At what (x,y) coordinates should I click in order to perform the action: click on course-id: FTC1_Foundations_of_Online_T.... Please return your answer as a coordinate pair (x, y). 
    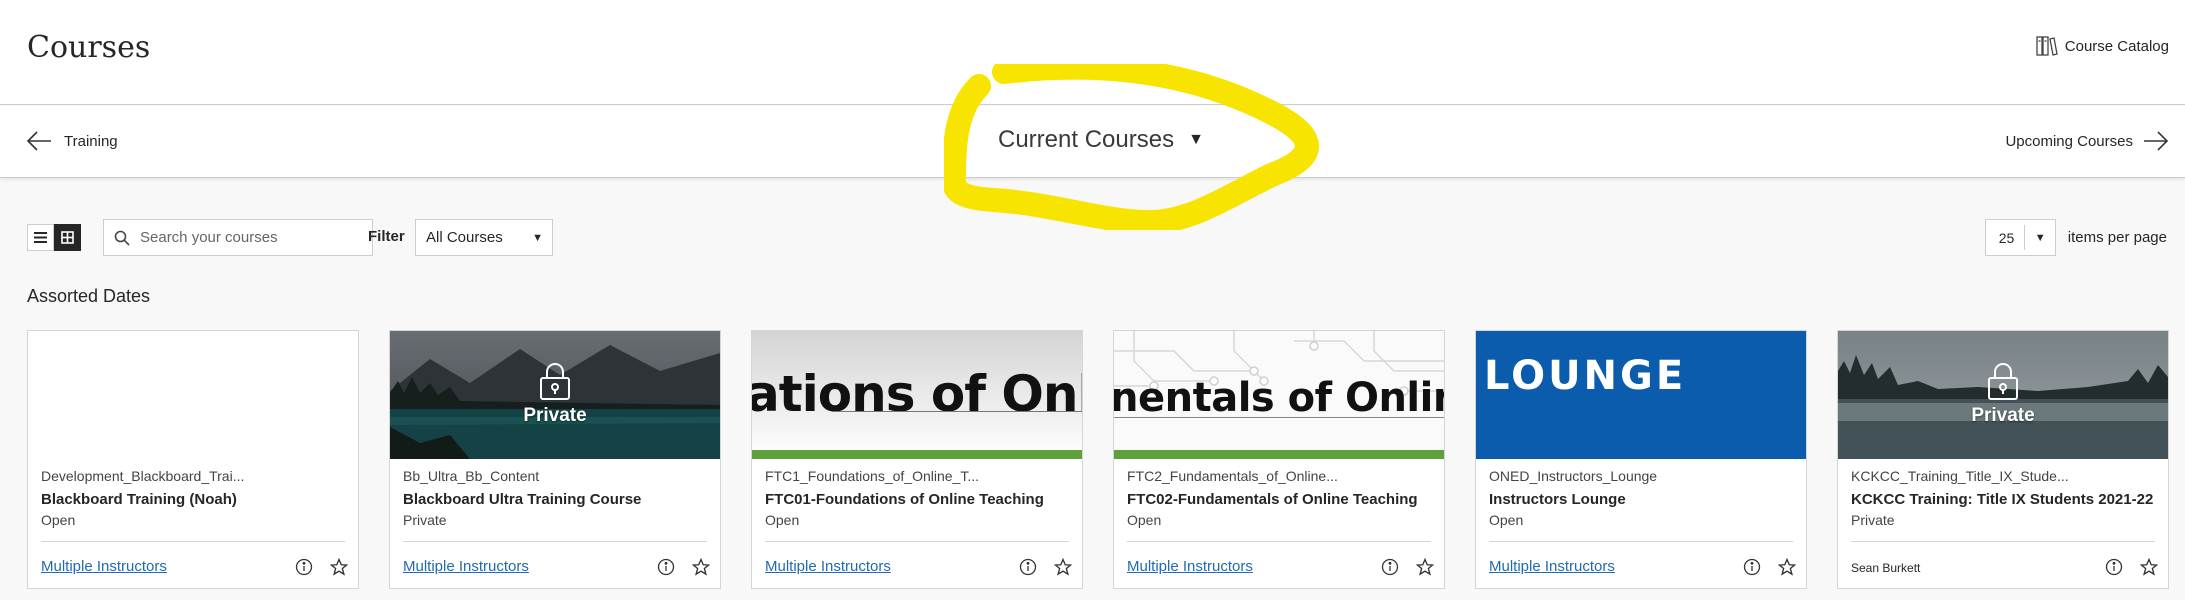
    Looking at the image, I should click on (872, 476).